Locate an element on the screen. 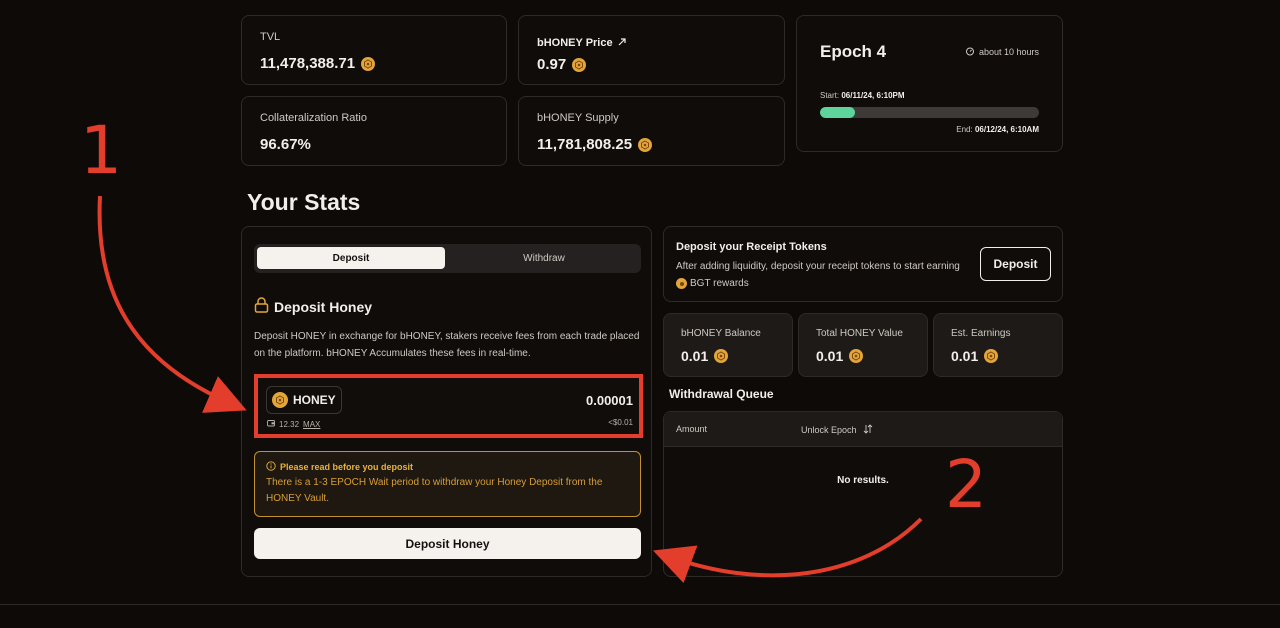 Image resolution: width=1280 pixels, height=628 pixels. deposit-title-row: Deposit Honey is located at coordinates (313, 306).